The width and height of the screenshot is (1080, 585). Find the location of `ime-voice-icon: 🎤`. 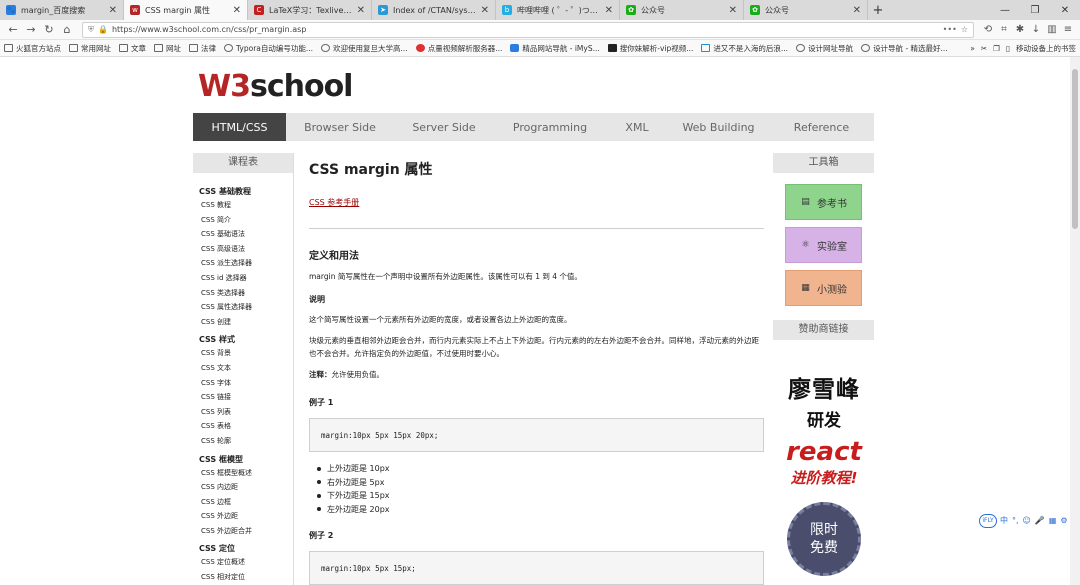

ime-voice-icon: 🎤 is located at coordinates (1040, 520).